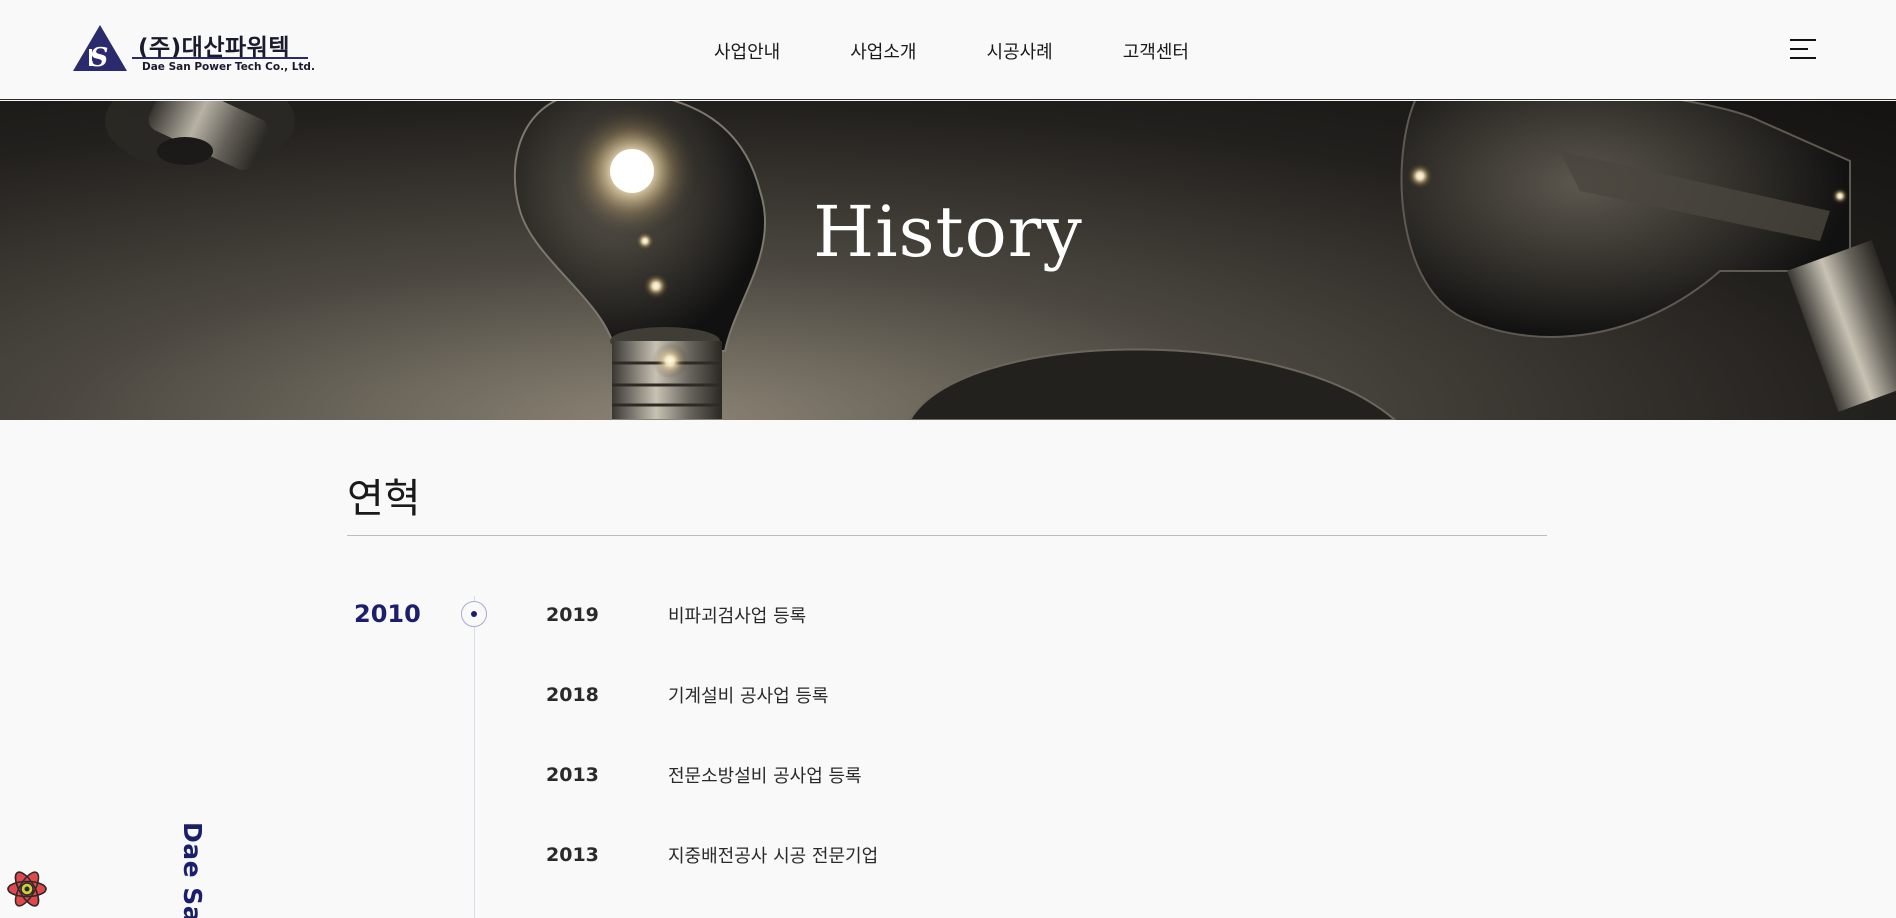 The height and width of the screenshot is (918, 1896). What do you see at coordinates (572, 695) in the screenshot?
I see `entry-year: 2018` at bounding box center [572, 695].